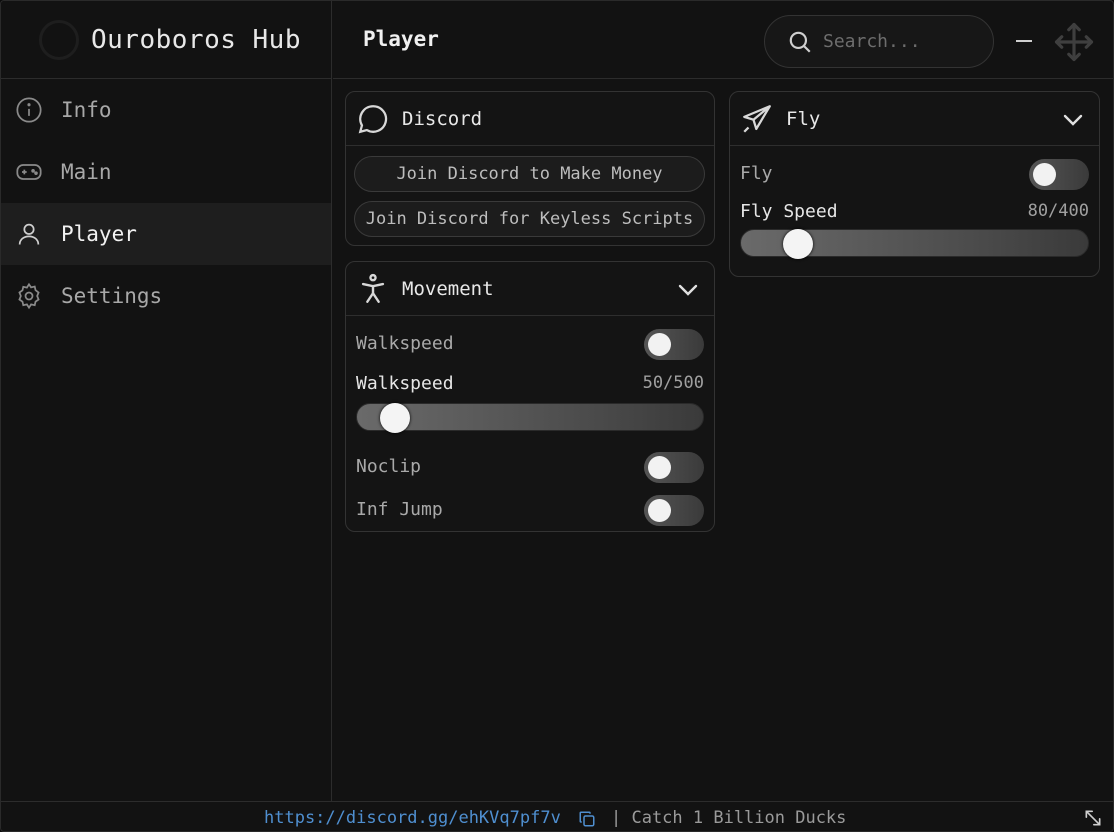 The image size is (1114, 832). Describe the element at coordinates (674, 510) in the screenshot. I see `infjump-toggle` at that location.